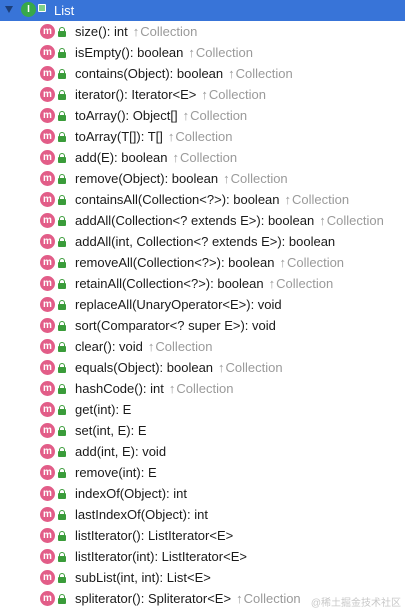 This screenshot has width=405, height=612. I want to click on method-row: m add(E): boolean ↑Collection, so click(202, 157).